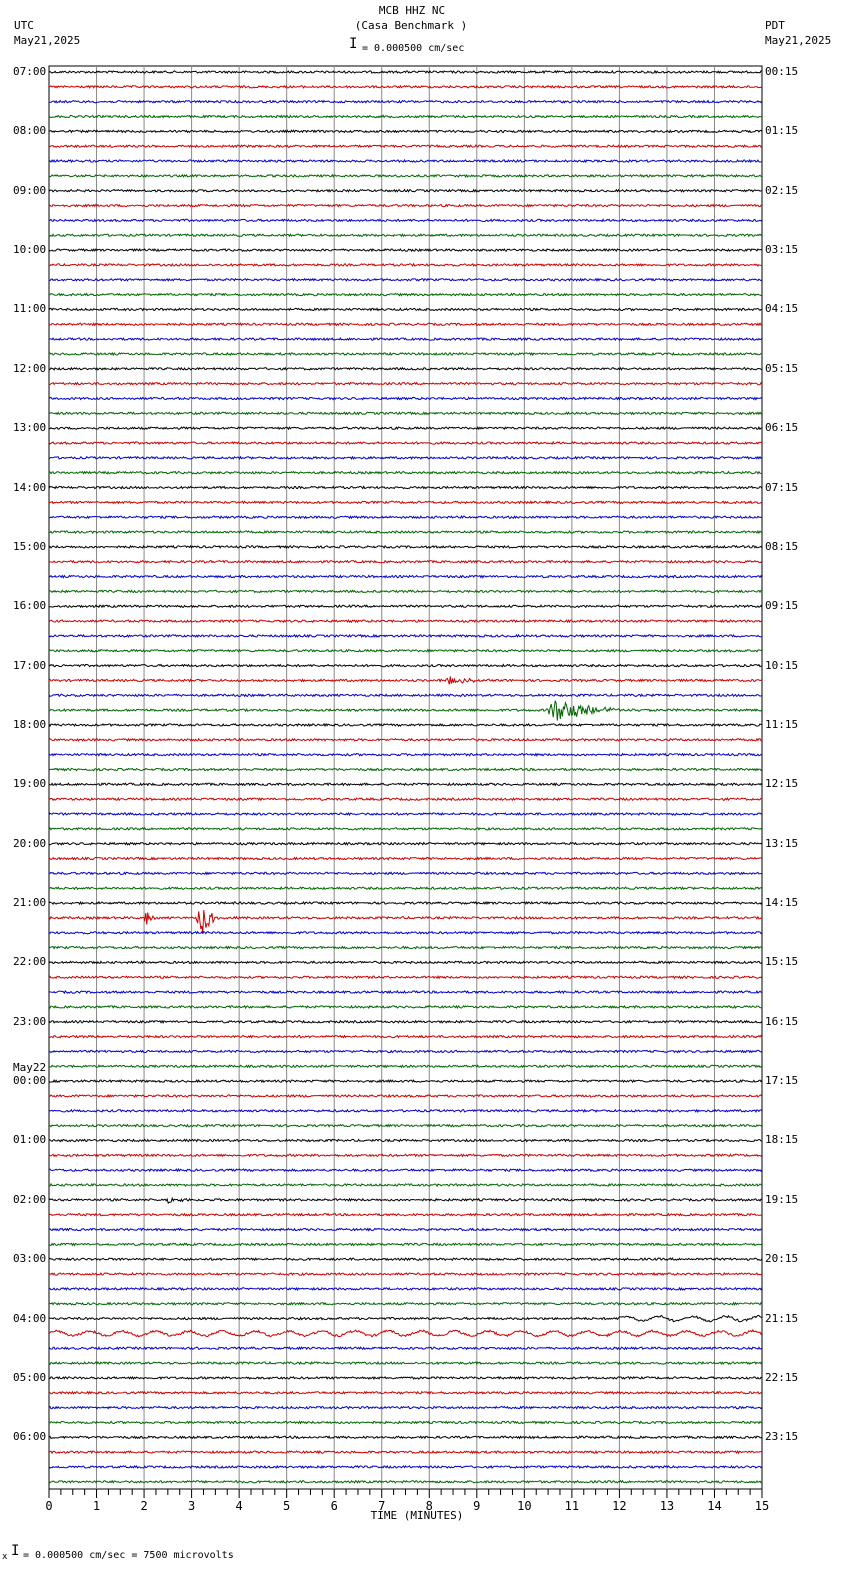  What do you see at coordinates (782, 71) in the screenshot?
I see `pdt-hour-label: 00:15` at bounding box center [782, 71].